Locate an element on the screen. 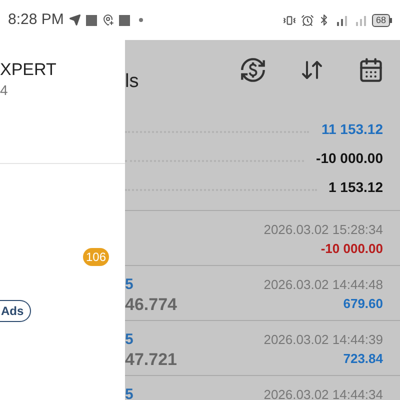  deal-row: 5 46.774 2026.03.02 14:44:48 679.60 is located at coordinates (262, 293).